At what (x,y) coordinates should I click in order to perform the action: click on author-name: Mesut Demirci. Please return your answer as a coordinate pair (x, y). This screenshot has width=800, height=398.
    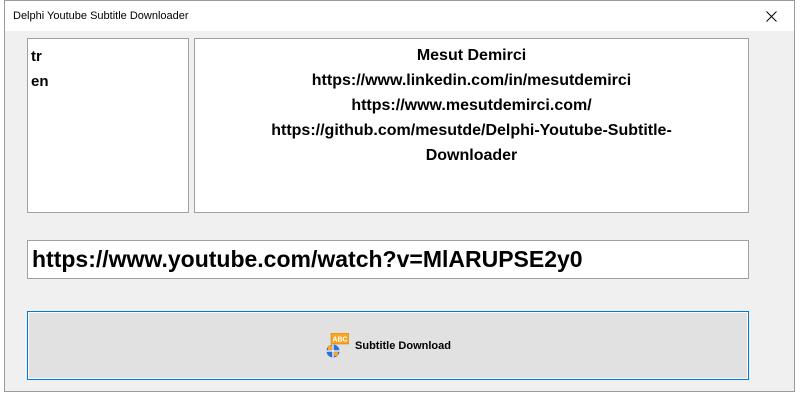
    Looking at the image, I should click on (471, 55).